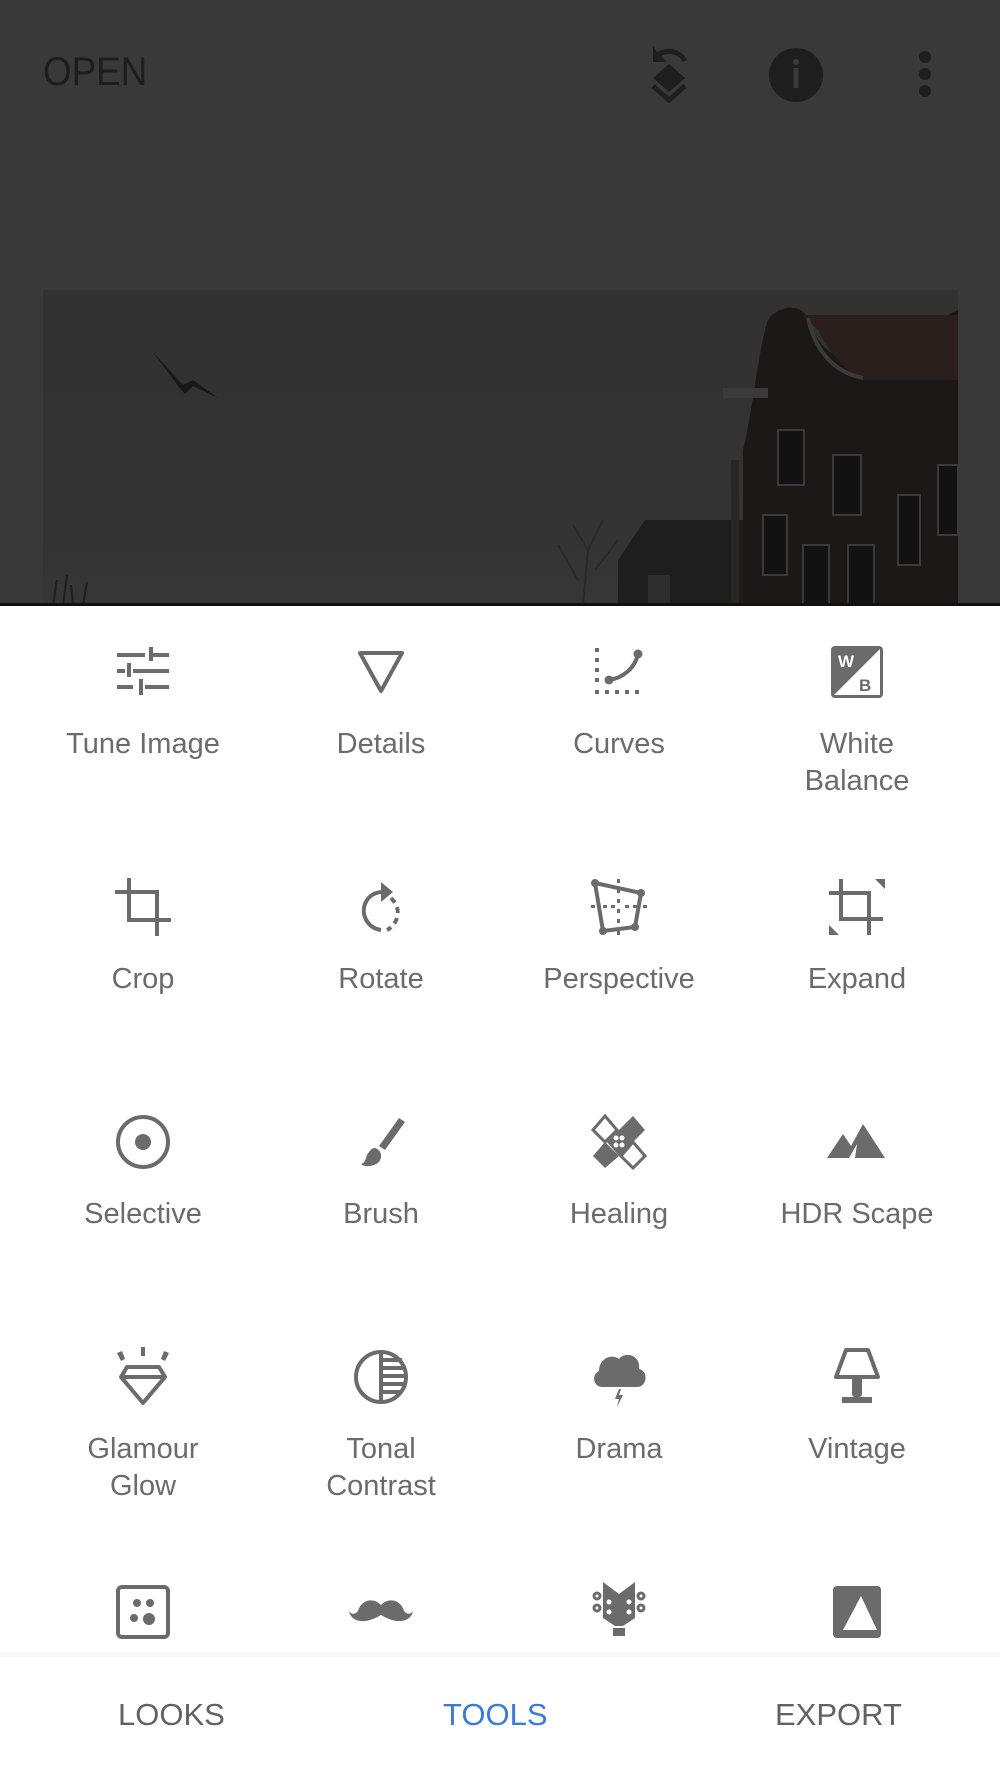 This screenshot has width=1000, height=1779. Describe the element at coordinates (381, 1467) in the screenshot. I see `tool-label: Tonal Contrast` at that location.